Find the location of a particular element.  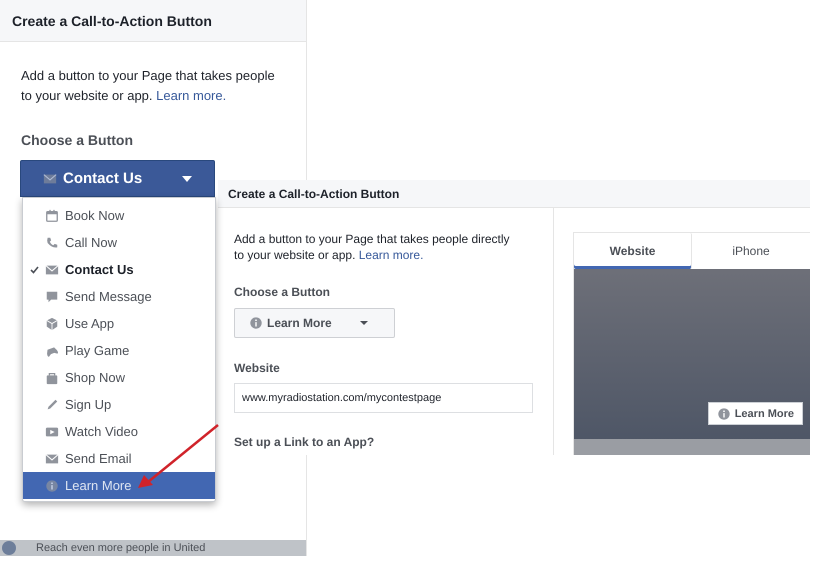

reach-text: Reach even more people in United is located at coordinates (121, 548).